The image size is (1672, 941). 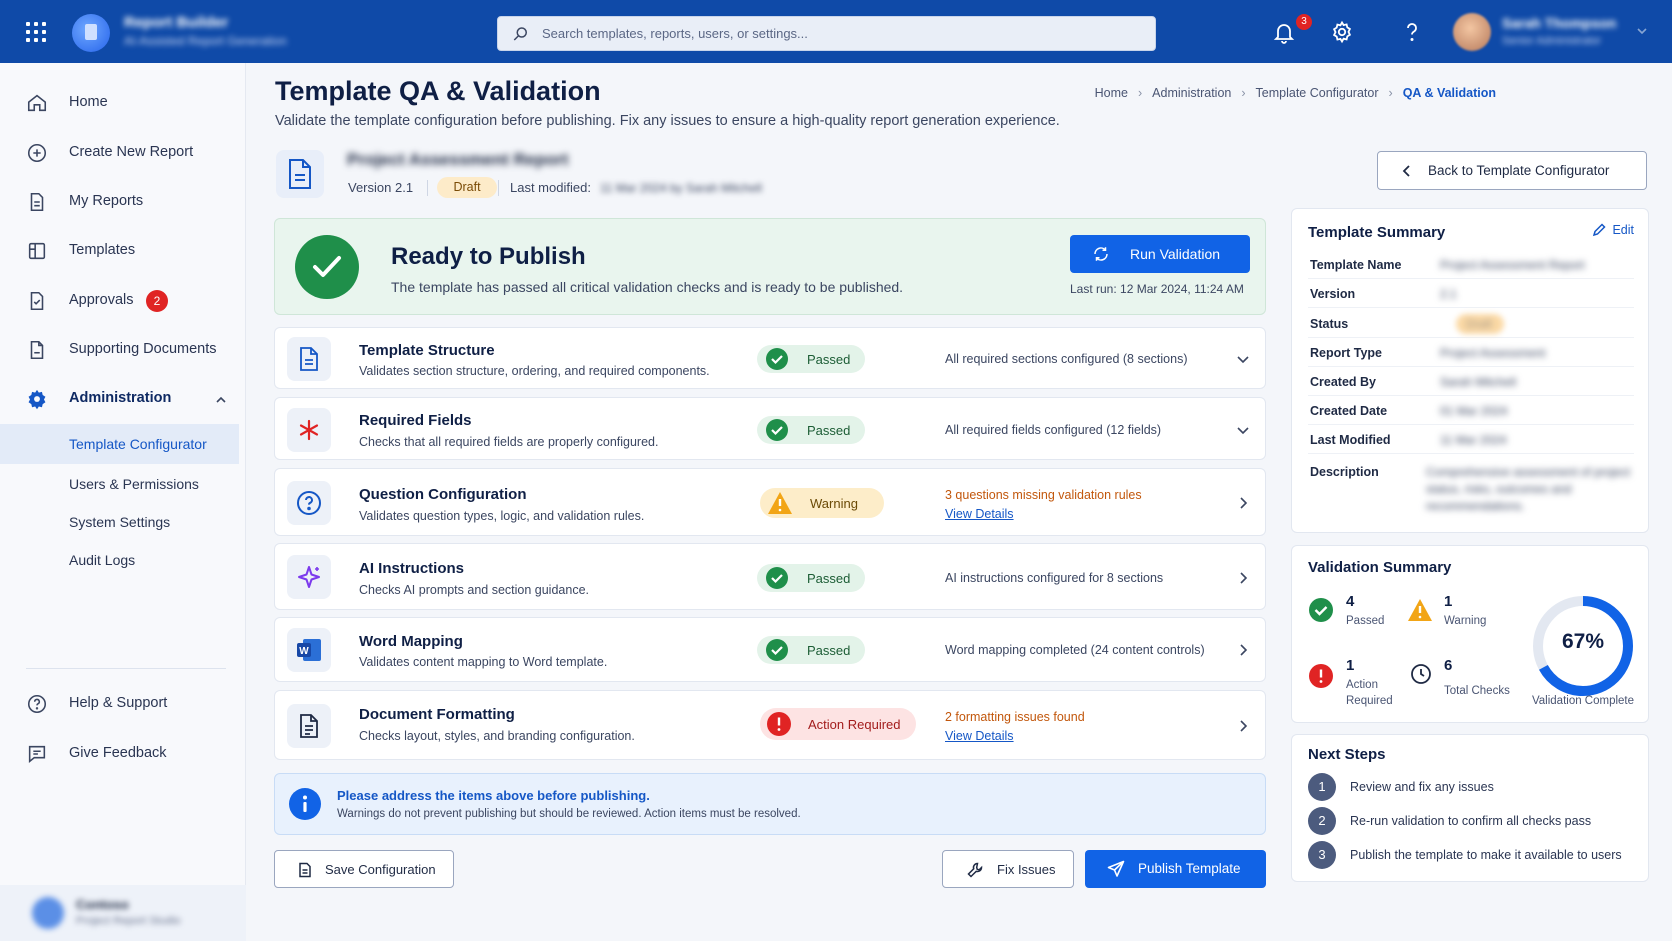 I want to click on sidebar-subitem-template-configurator: Template Configurator, so click(x=119, y=444).